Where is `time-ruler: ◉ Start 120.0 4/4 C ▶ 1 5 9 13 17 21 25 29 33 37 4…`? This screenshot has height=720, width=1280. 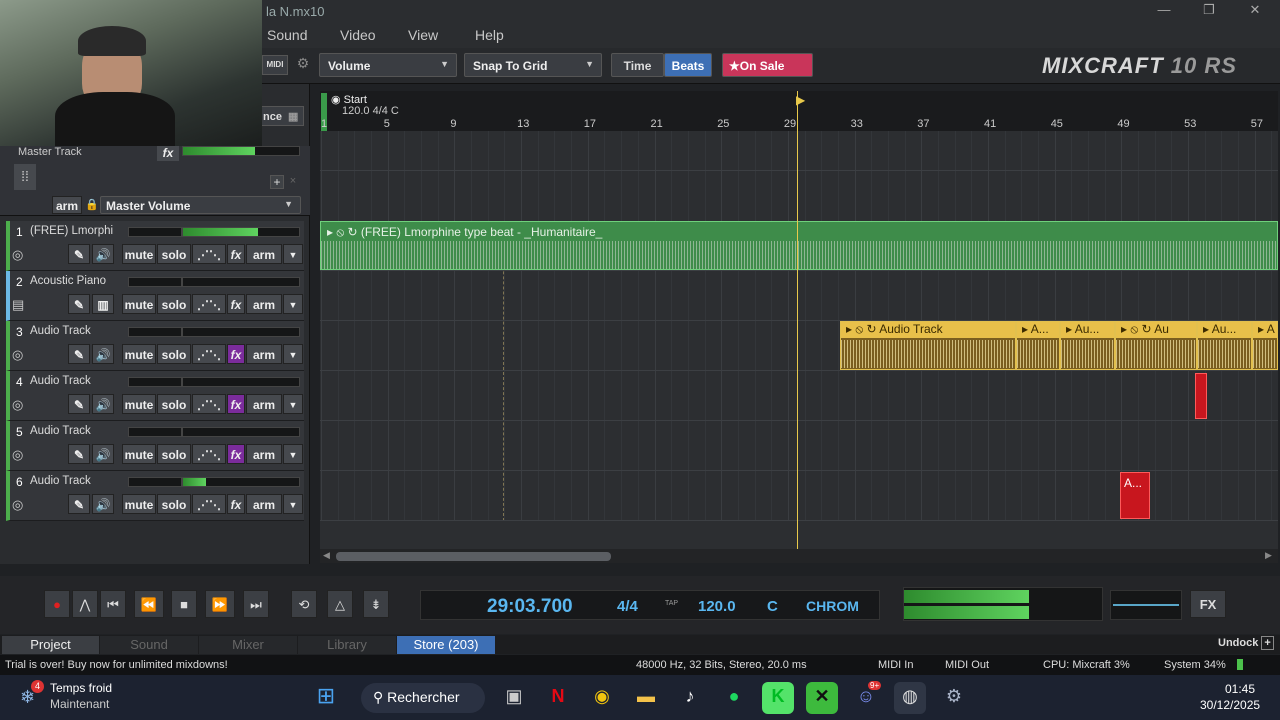 time-ruler: ◉ Start 120.0 4/4 C ▶ 1 5 9 13 17 21 25 29 33 37 4… is located at coordinates (799, 111).